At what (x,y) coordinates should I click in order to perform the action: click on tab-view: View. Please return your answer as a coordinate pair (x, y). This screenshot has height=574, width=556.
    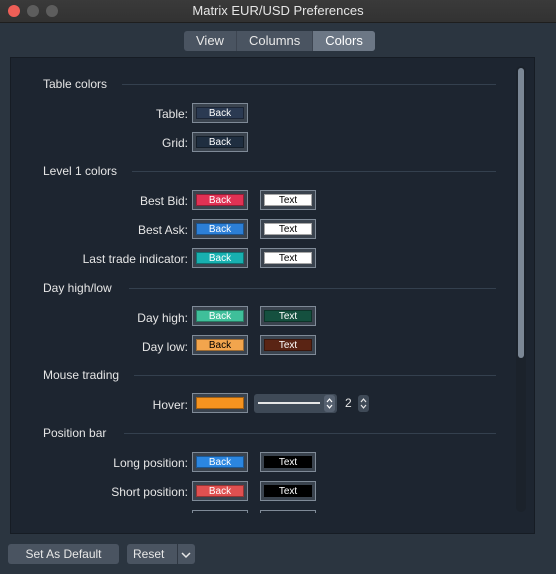
    Looking at the image, I should click on (210, 41).